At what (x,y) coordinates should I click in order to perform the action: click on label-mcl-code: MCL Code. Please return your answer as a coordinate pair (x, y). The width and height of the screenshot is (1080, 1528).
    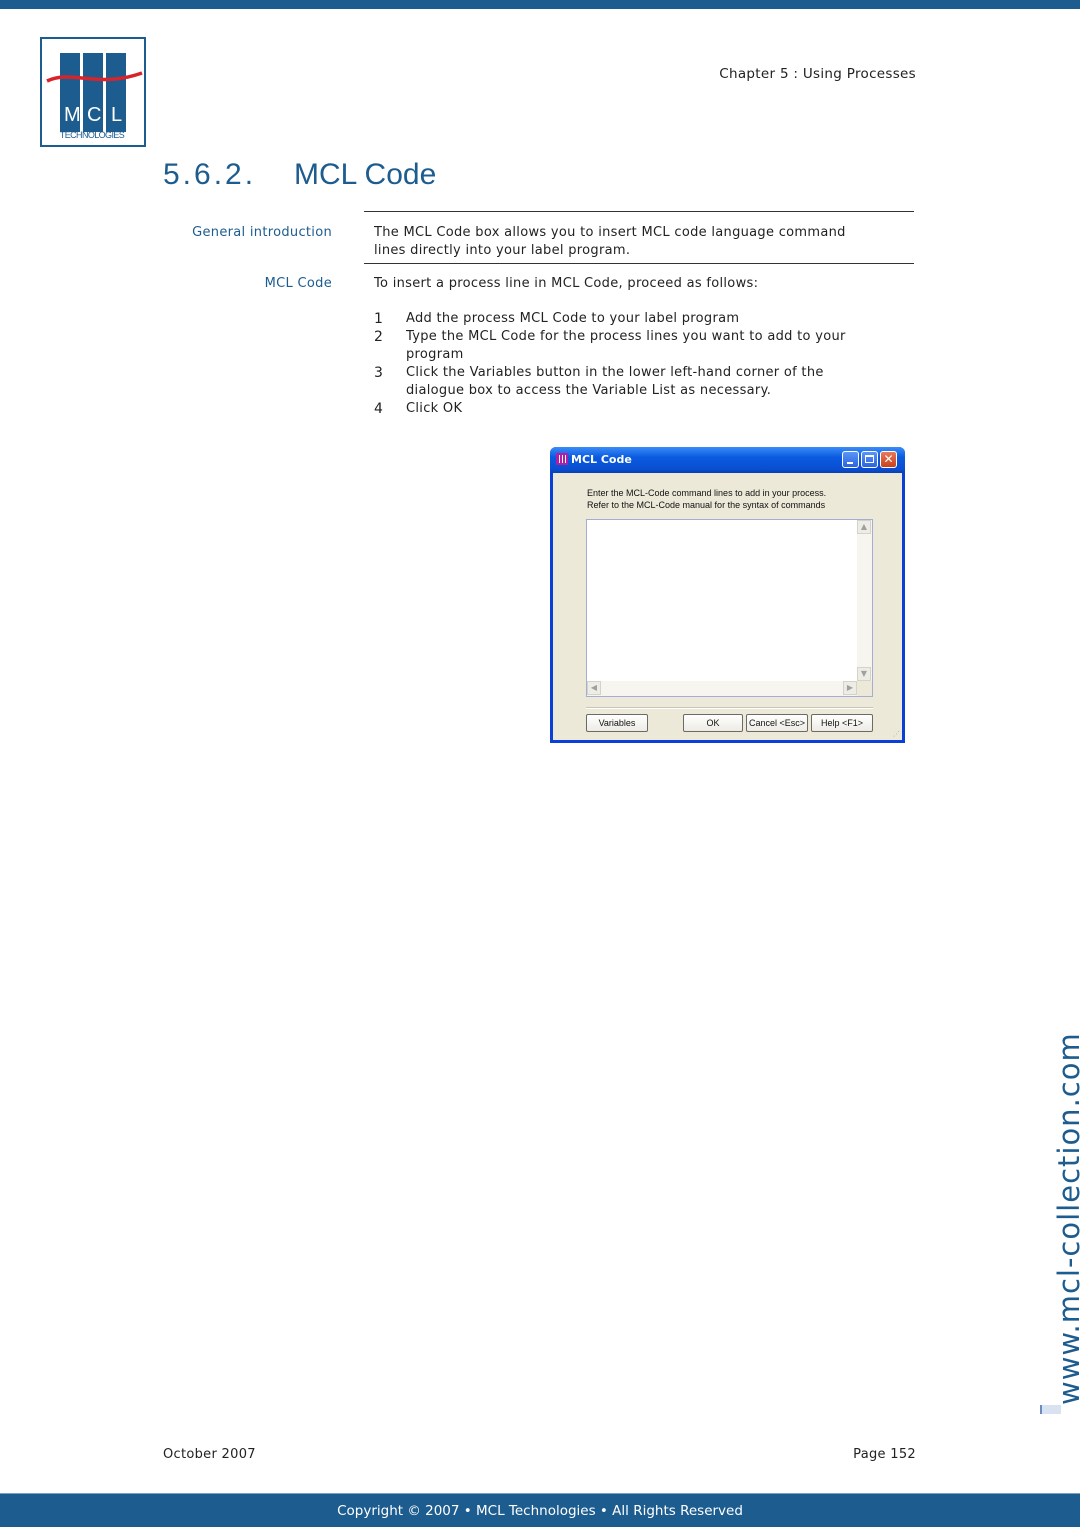
    Looking at the image, I should click on (298, 283).